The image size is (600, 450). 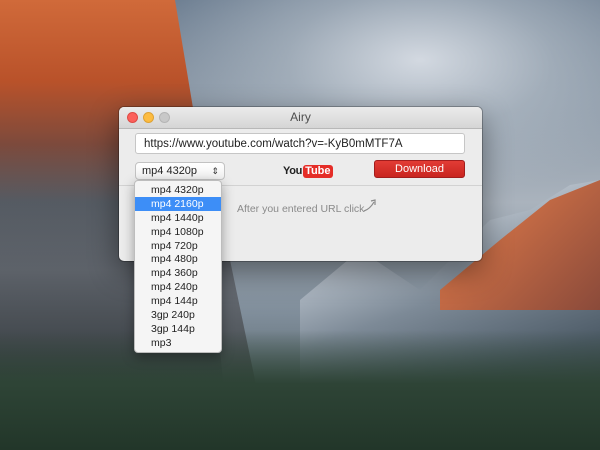 What do you see at coordinates (369, 205) in the screenshot?
I see `curved-arrow-icon` at bounding box center [369, 205].